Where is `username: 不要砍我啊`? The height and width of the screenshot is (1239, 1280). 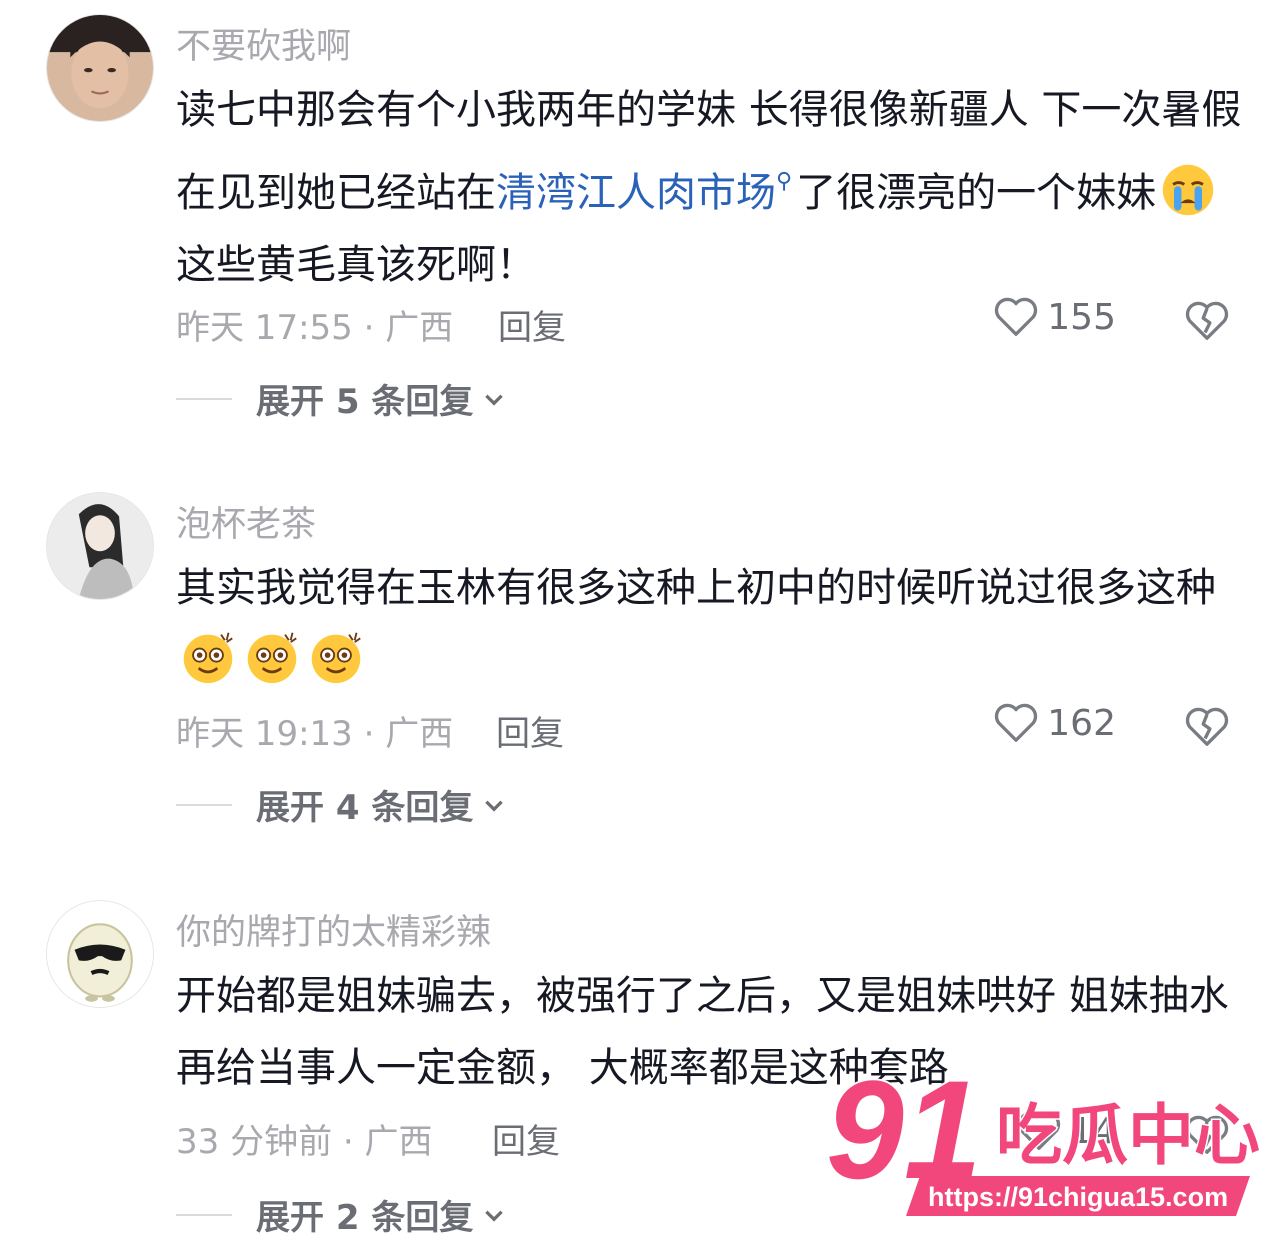
username: 不要砍我啊 is located at coordinates (263, 43).